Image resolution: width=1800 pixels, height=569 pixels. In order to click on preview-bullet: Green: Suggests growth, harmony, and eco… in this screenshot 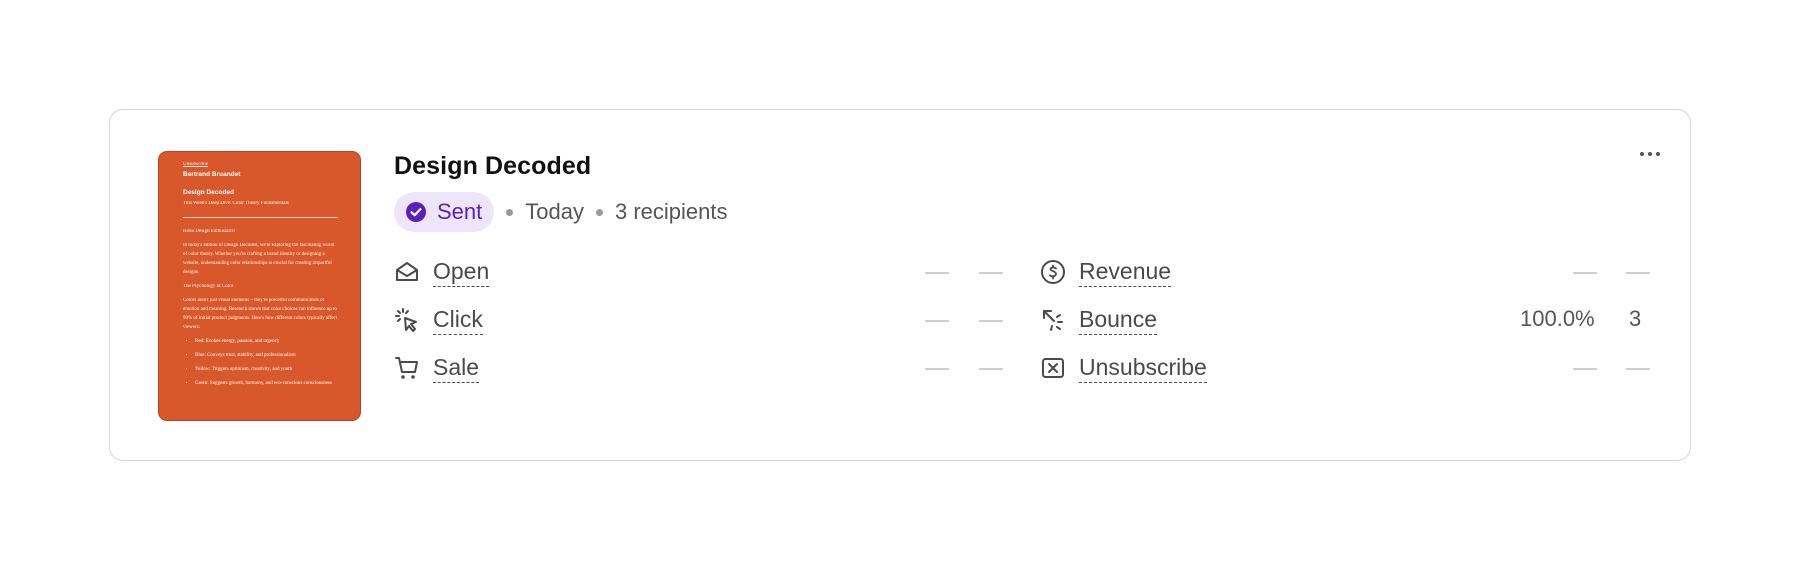, I will do `click(266, 383)`.